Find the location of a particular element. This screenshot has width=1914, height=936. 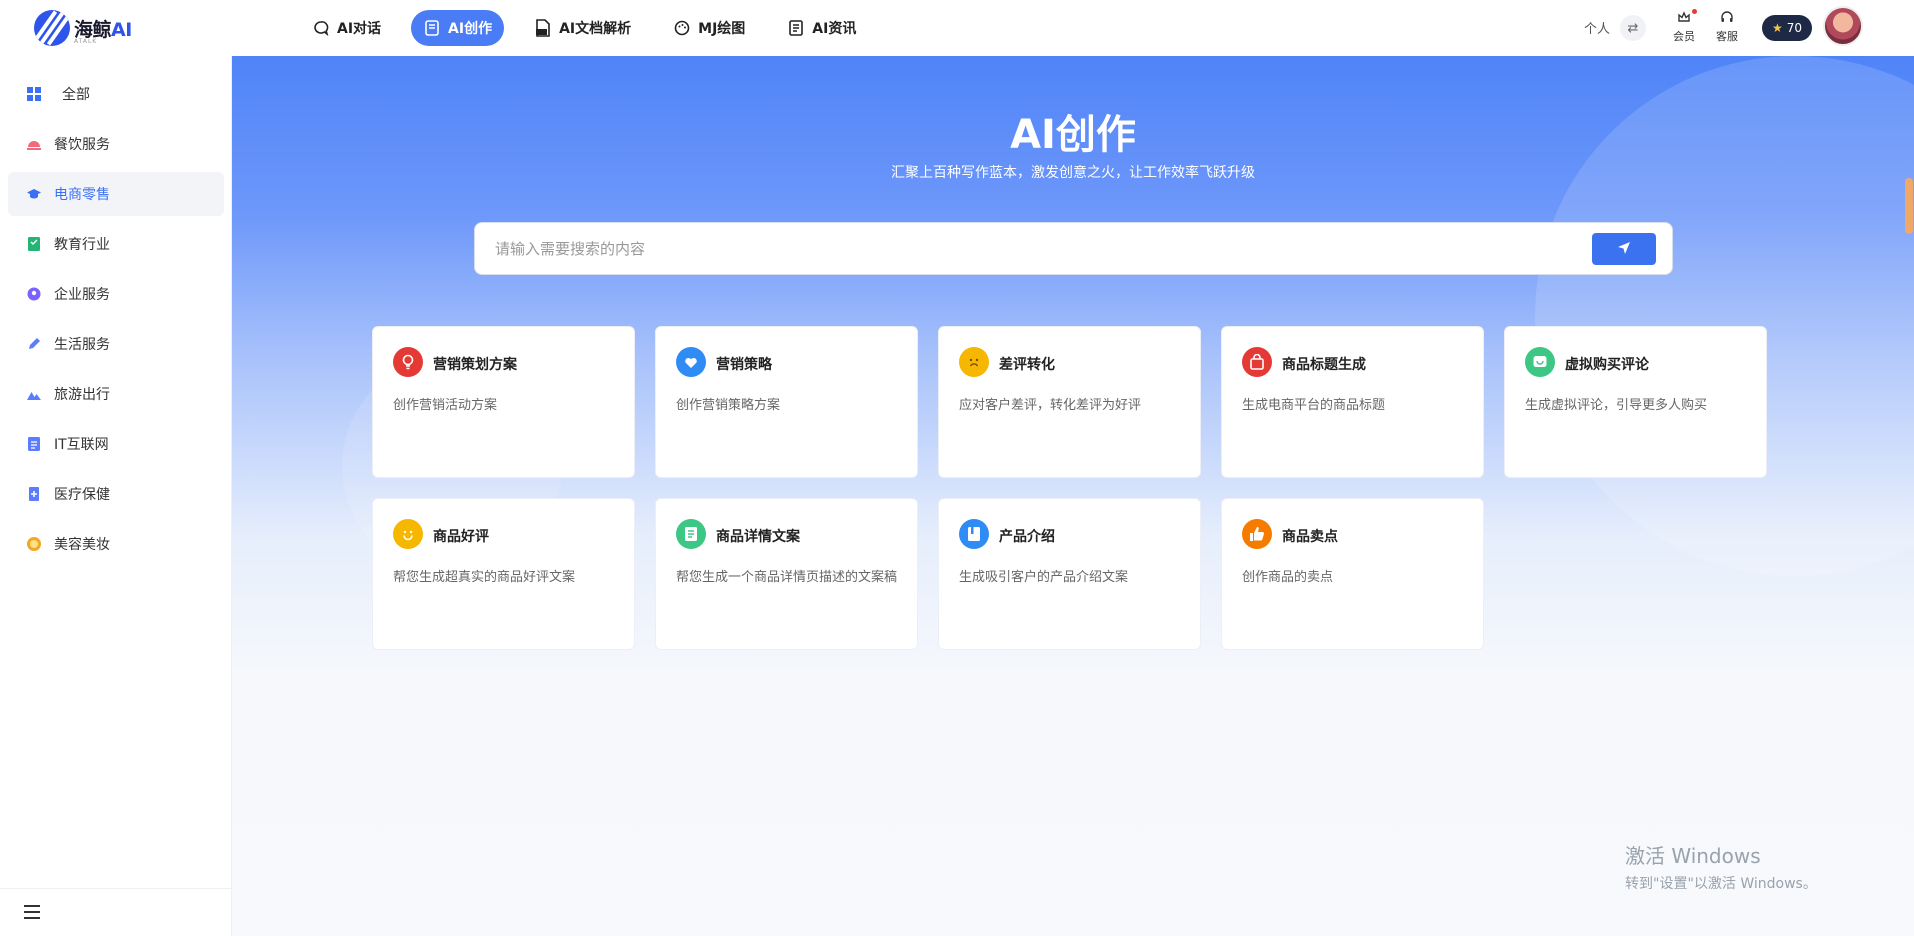

sidebar-item-beauty: 美容美妆 is located at coordinates (116, 544).